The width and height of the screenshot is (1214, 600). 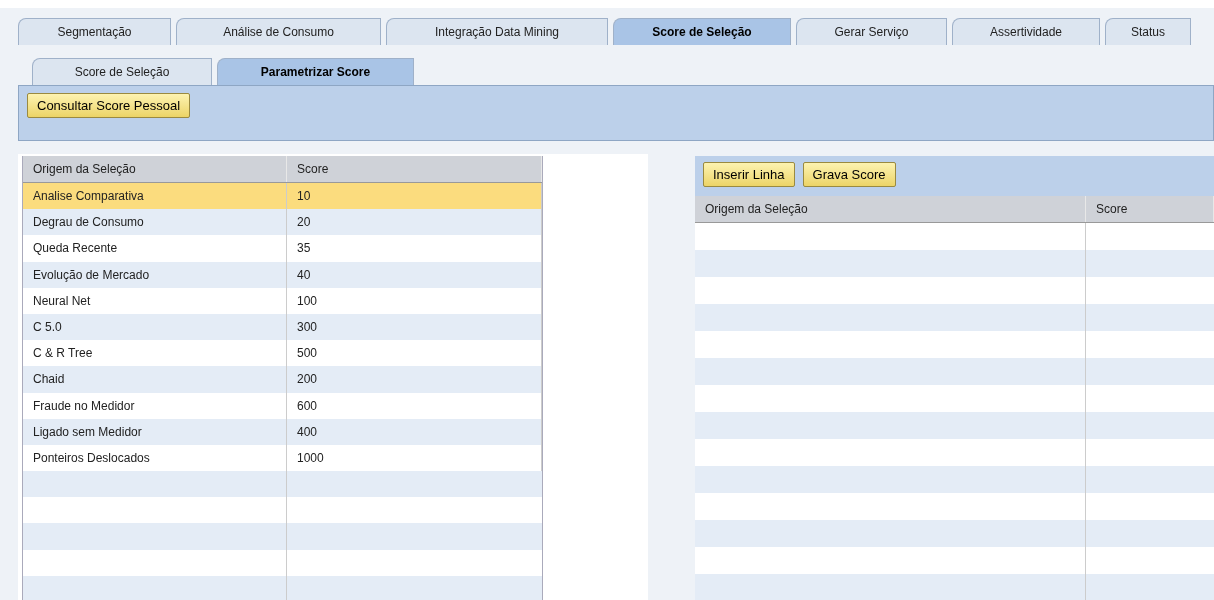 What do you see at coordinates (1148, 31) in the screenshot?
I see `tab: Status` at bounding box center [1148, 31].